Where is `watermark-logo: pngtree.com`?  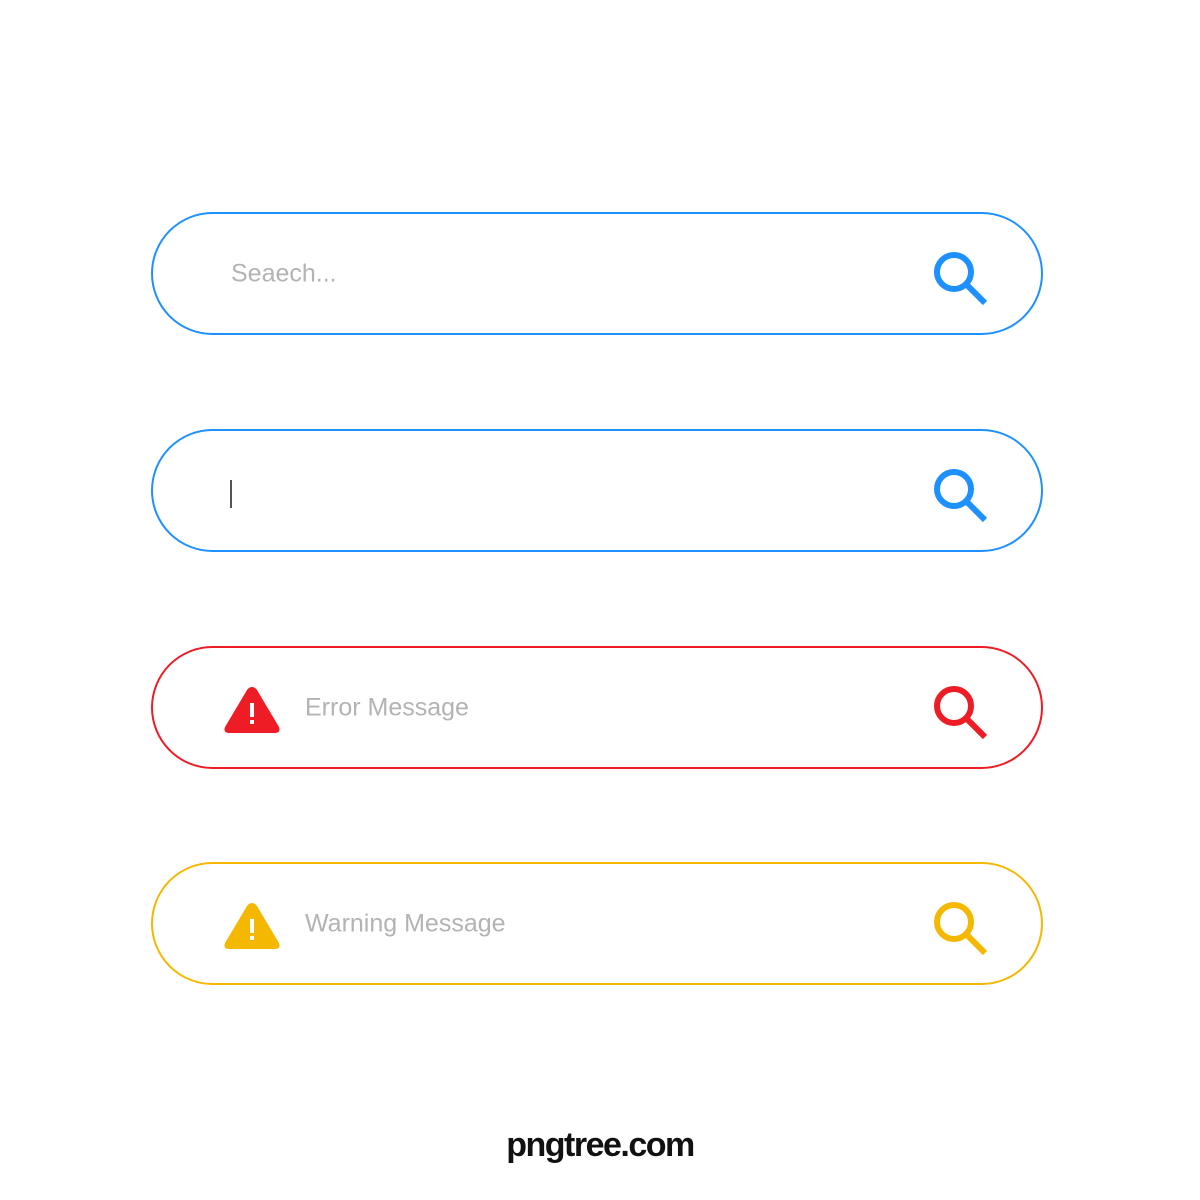
watermark-logo: pngtree.com is located at coordinates (600, 1145).